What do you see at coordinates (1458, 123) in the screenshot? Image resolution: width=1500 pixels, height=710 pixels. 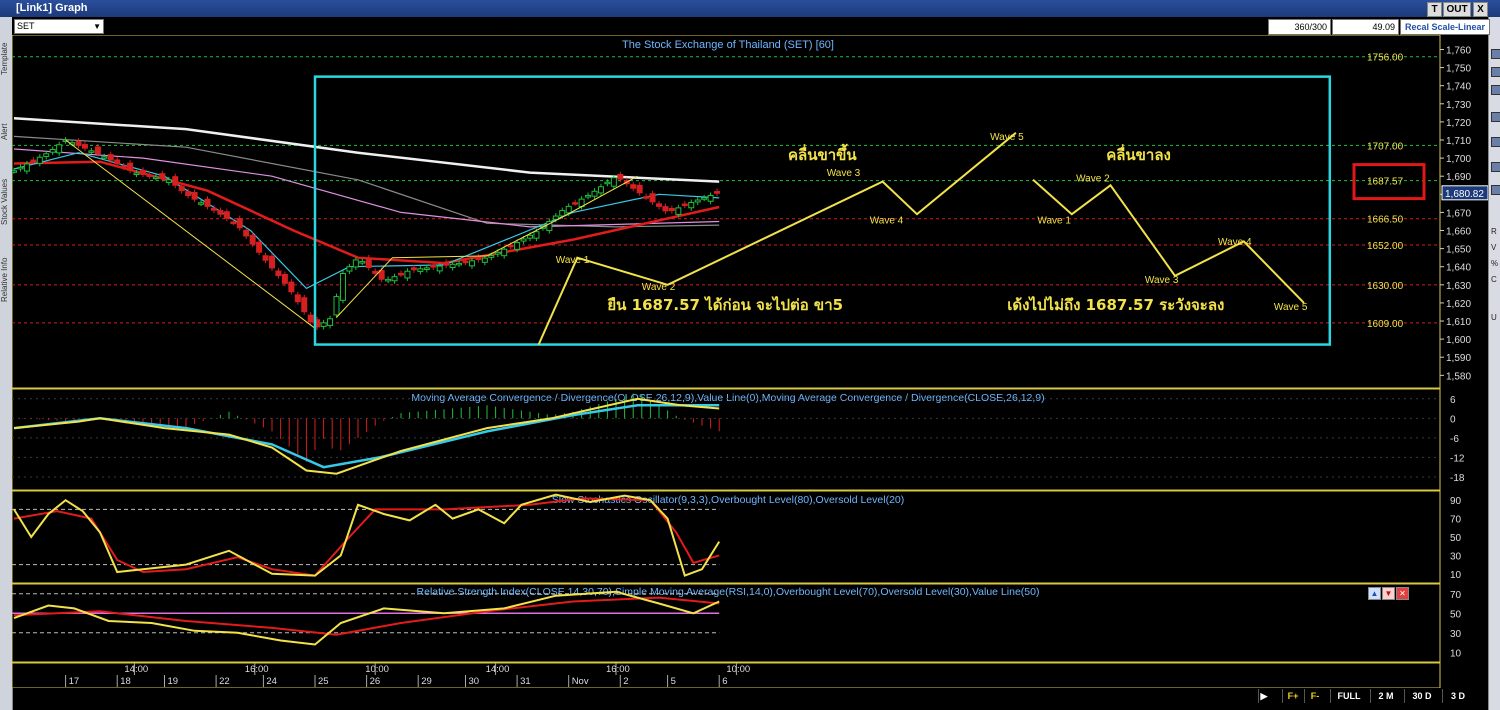 I see `y-tick-label: 1,720` at bounding box center [1458, 123].